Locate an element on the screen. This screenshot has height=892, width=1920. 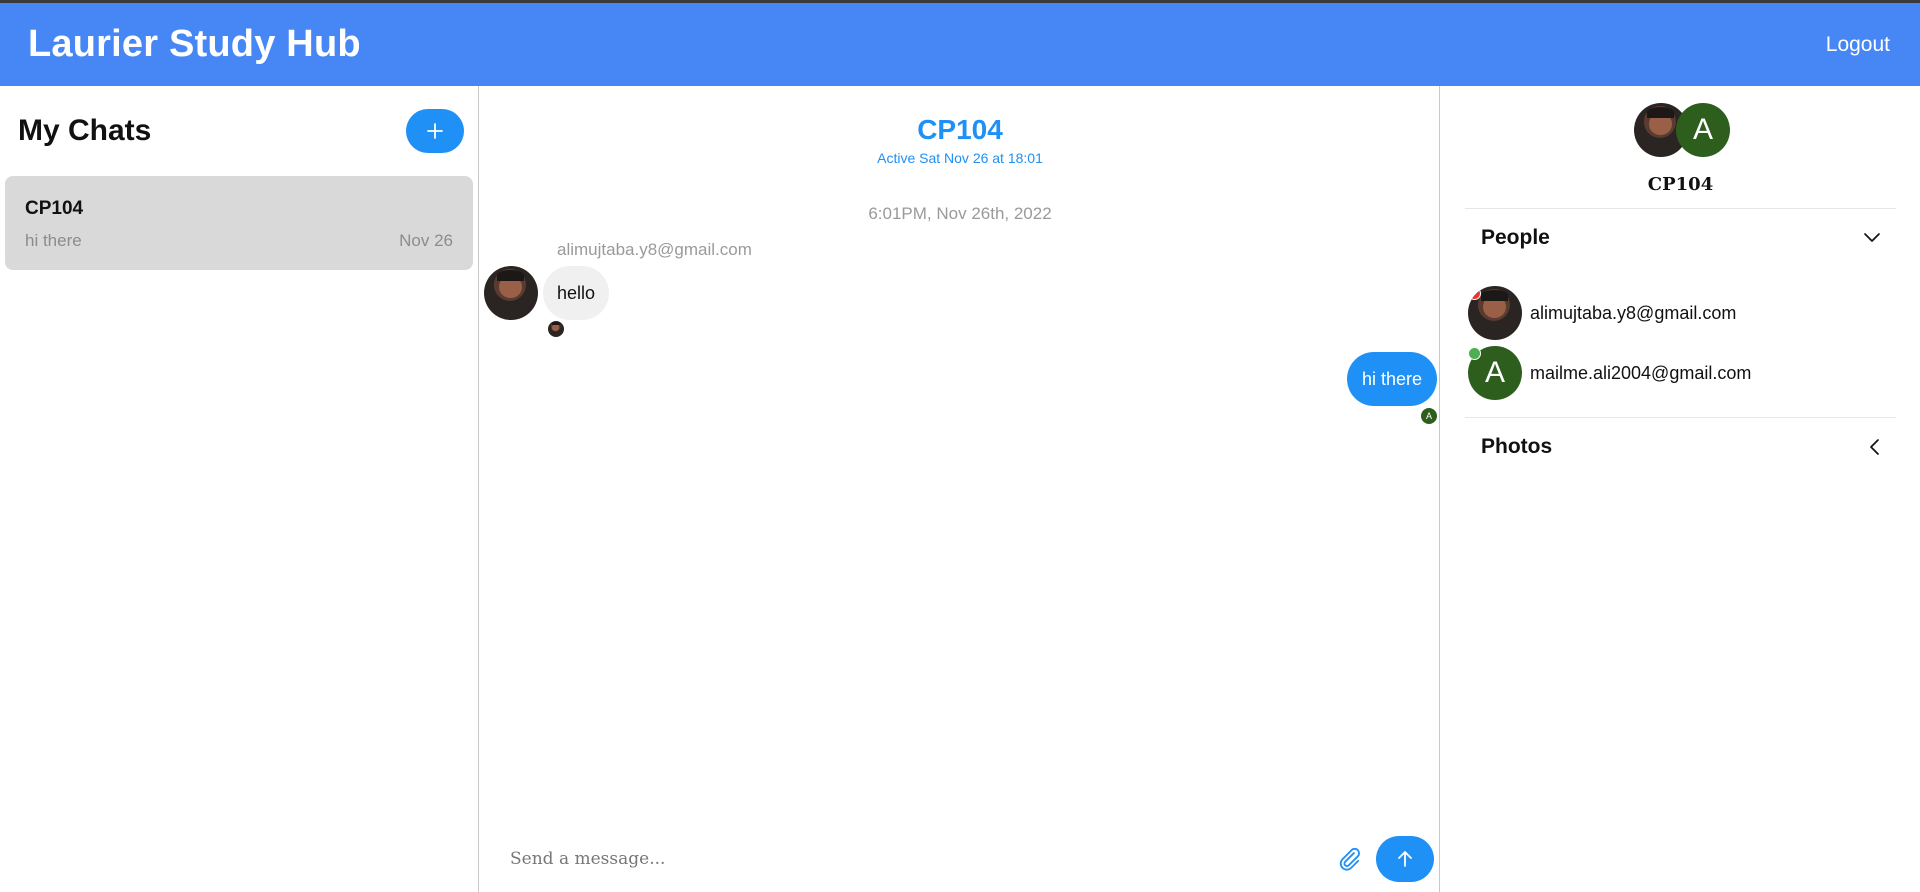
chevron-down-icon is located at coordinates (1872, 237).